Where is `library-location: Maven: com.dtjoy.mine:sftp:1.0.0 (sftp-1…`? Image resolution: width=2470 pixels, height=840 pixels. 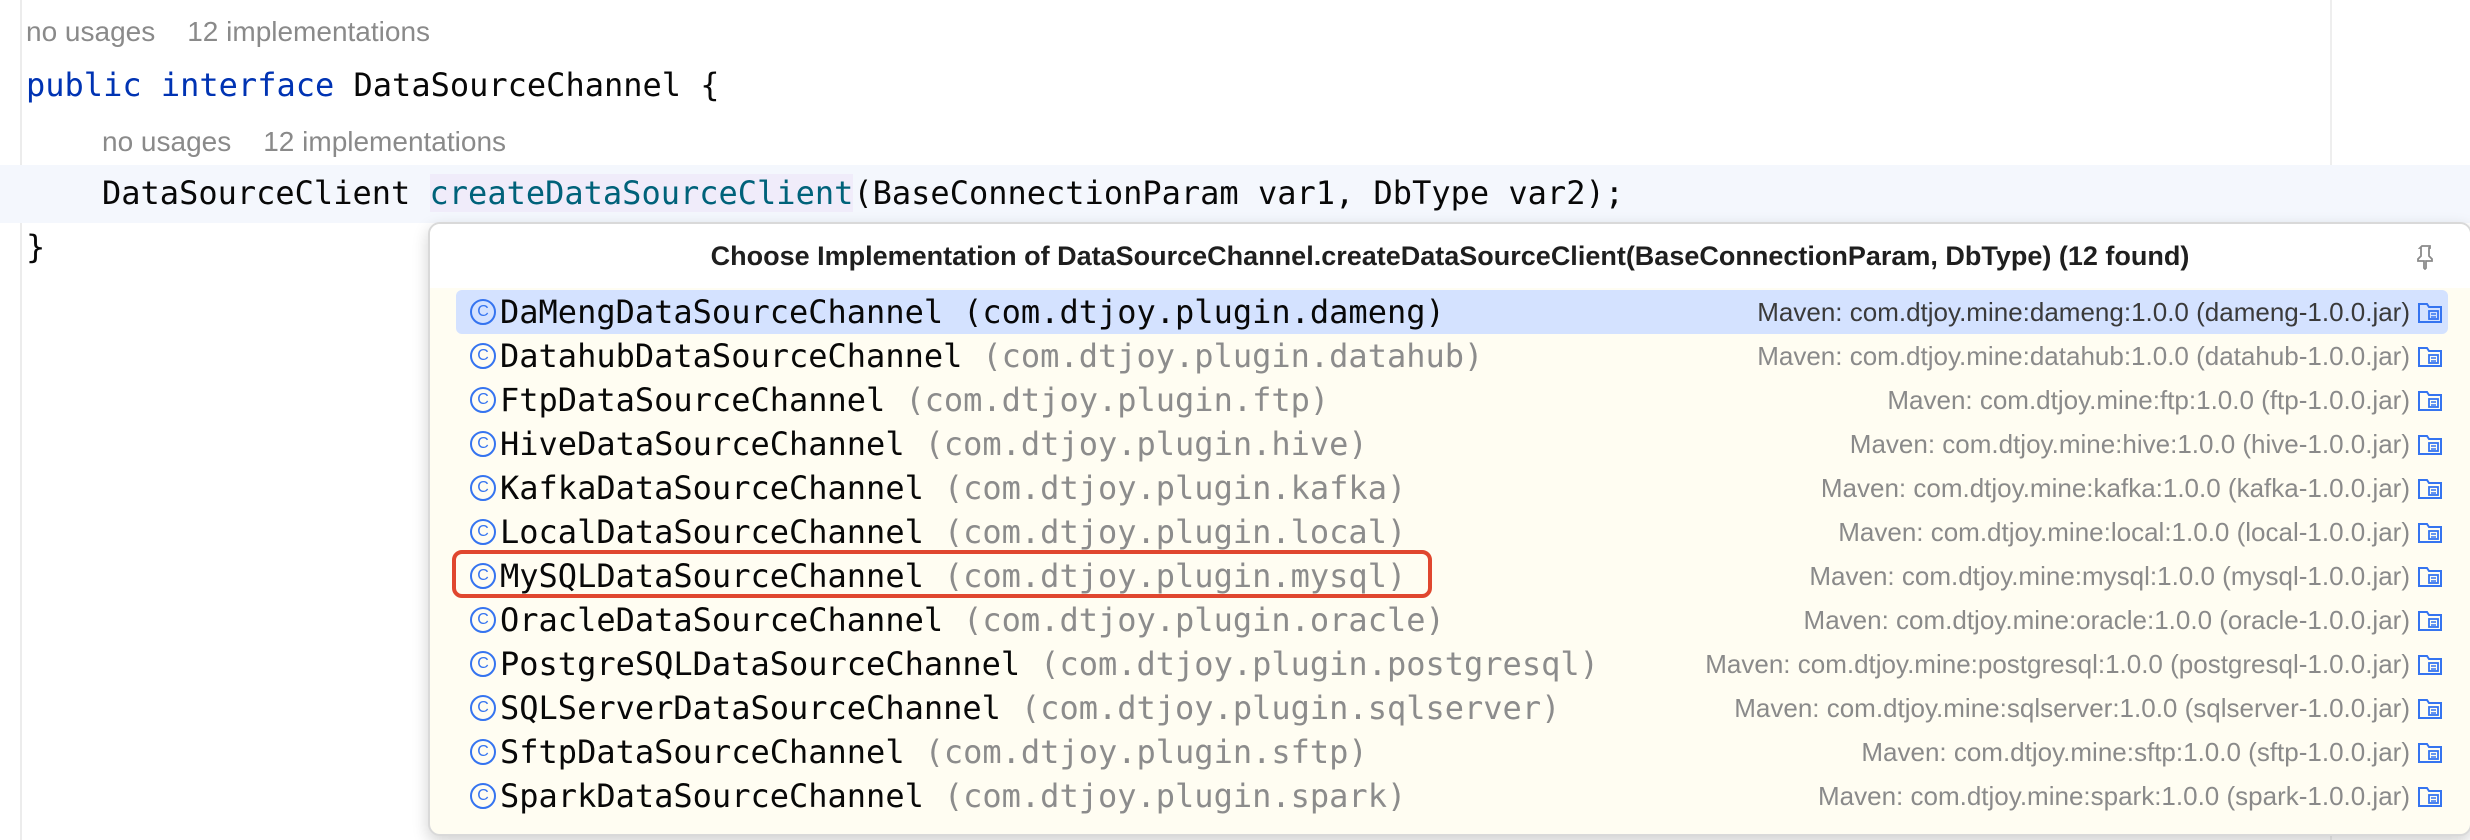 library-location: Maven: com.dtjoy.mine:sftp:1.0.0 (sftp-1… is located at coordinates (2135, 751).